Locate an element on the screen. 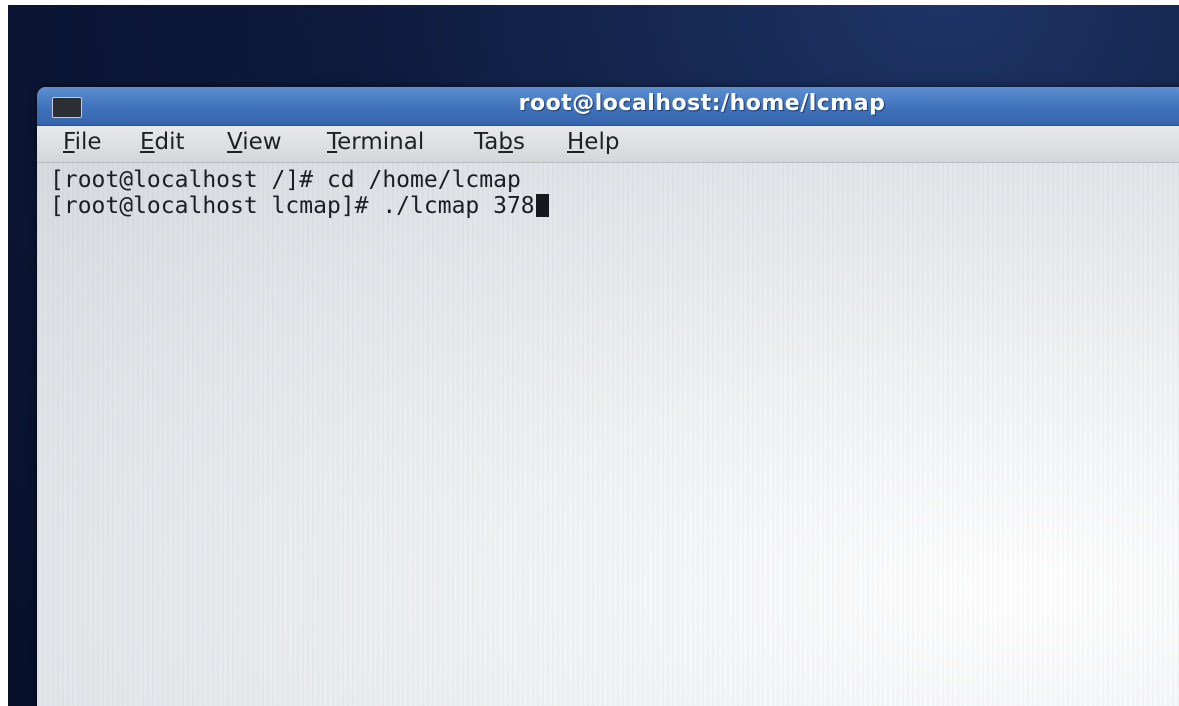 The height and width of the screenshot is (706, 1179). menu-terminal: Terminal is located at coordinates (375, 142).